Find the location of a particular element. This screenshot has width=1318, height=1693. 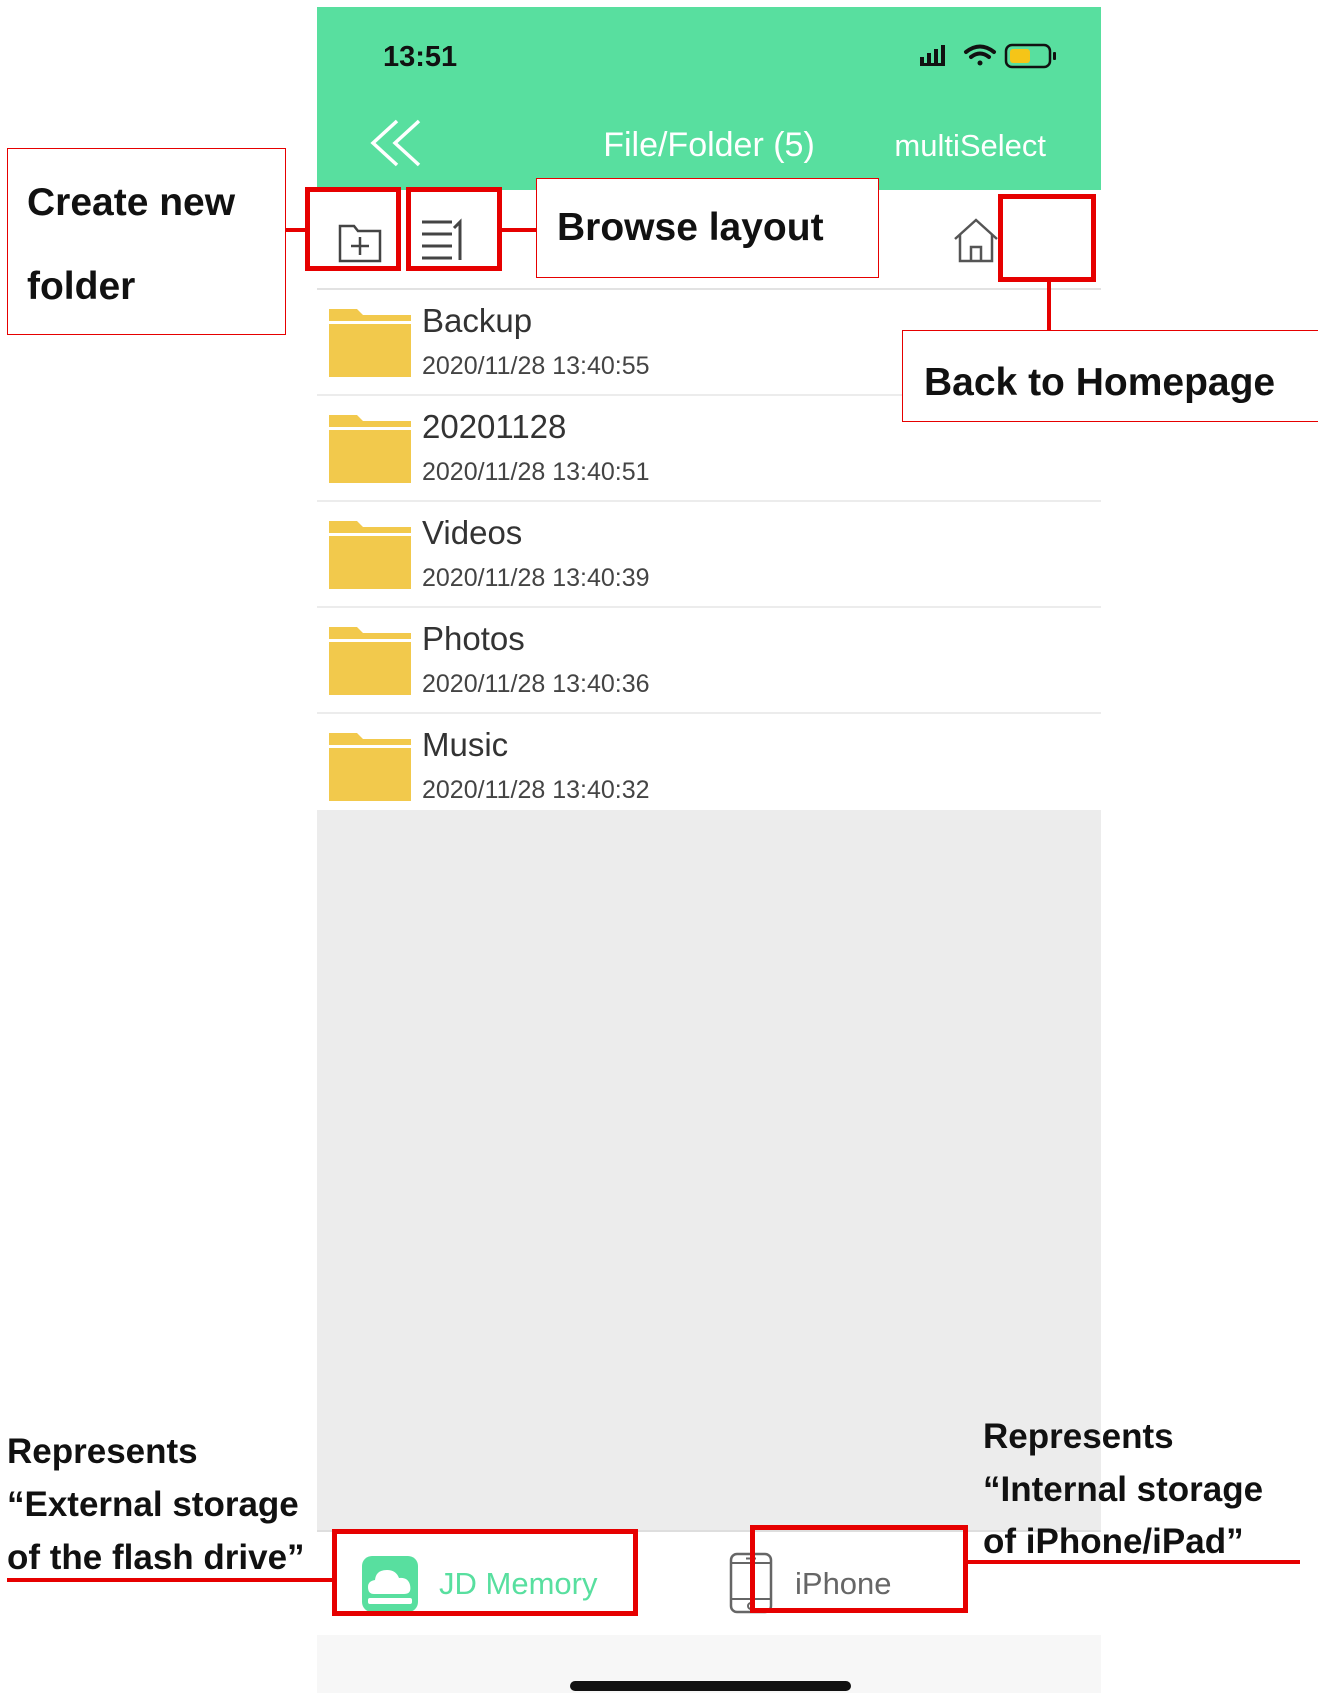

annotation-text: folder is located at coordinates (81, 286).